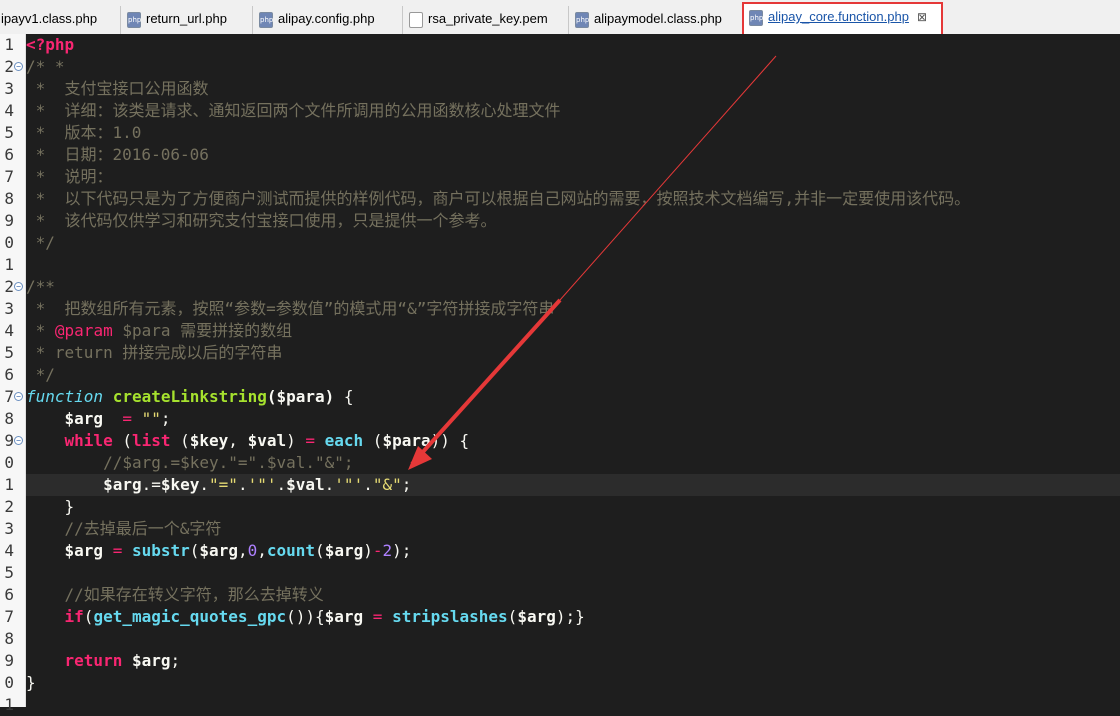  I want to click on code-line: 0 */, so click(560, 243).